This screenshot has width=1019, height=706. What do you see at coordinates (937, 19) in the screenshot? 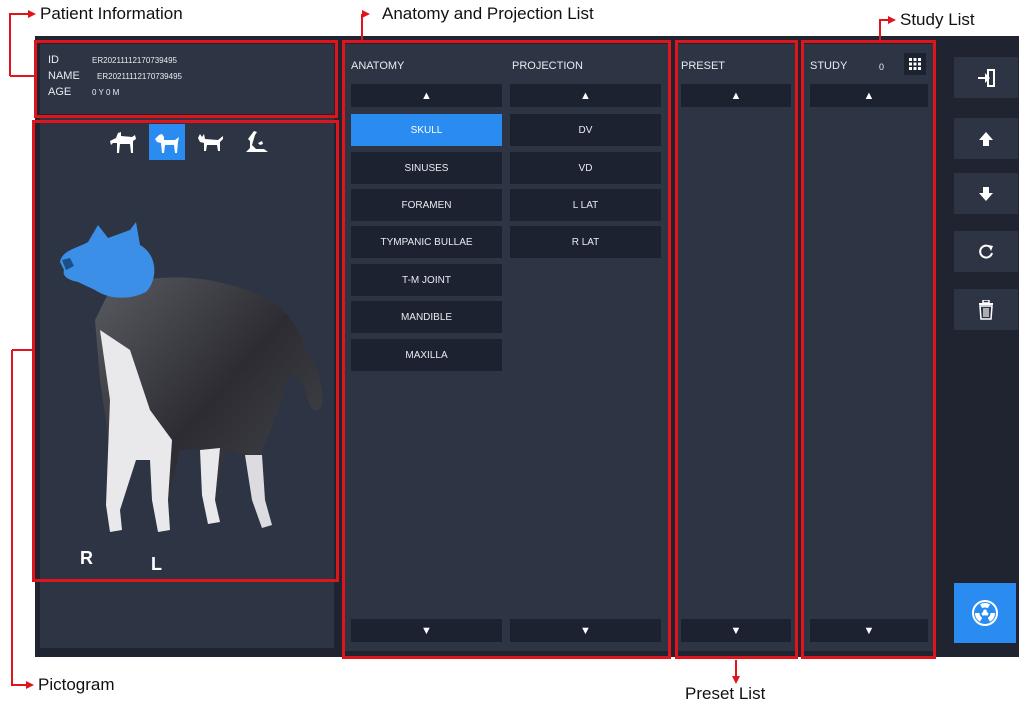
I see `annotation-study-list: Study List` at bounding box center [937, 19].